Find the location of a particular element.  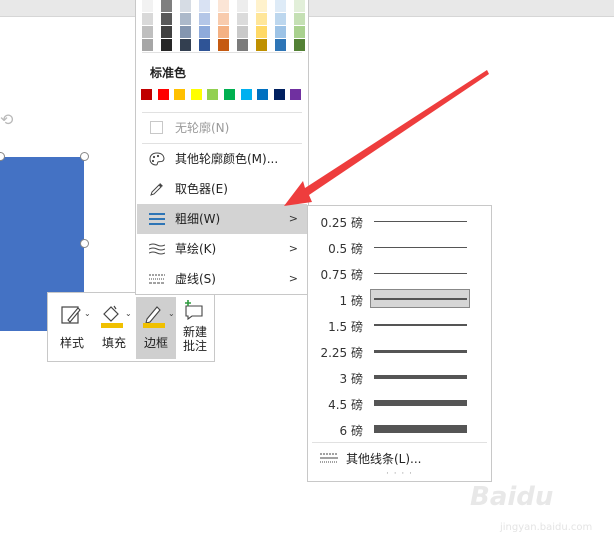

border-button: ⌄ 边框 is located at coordinates (156, 328).